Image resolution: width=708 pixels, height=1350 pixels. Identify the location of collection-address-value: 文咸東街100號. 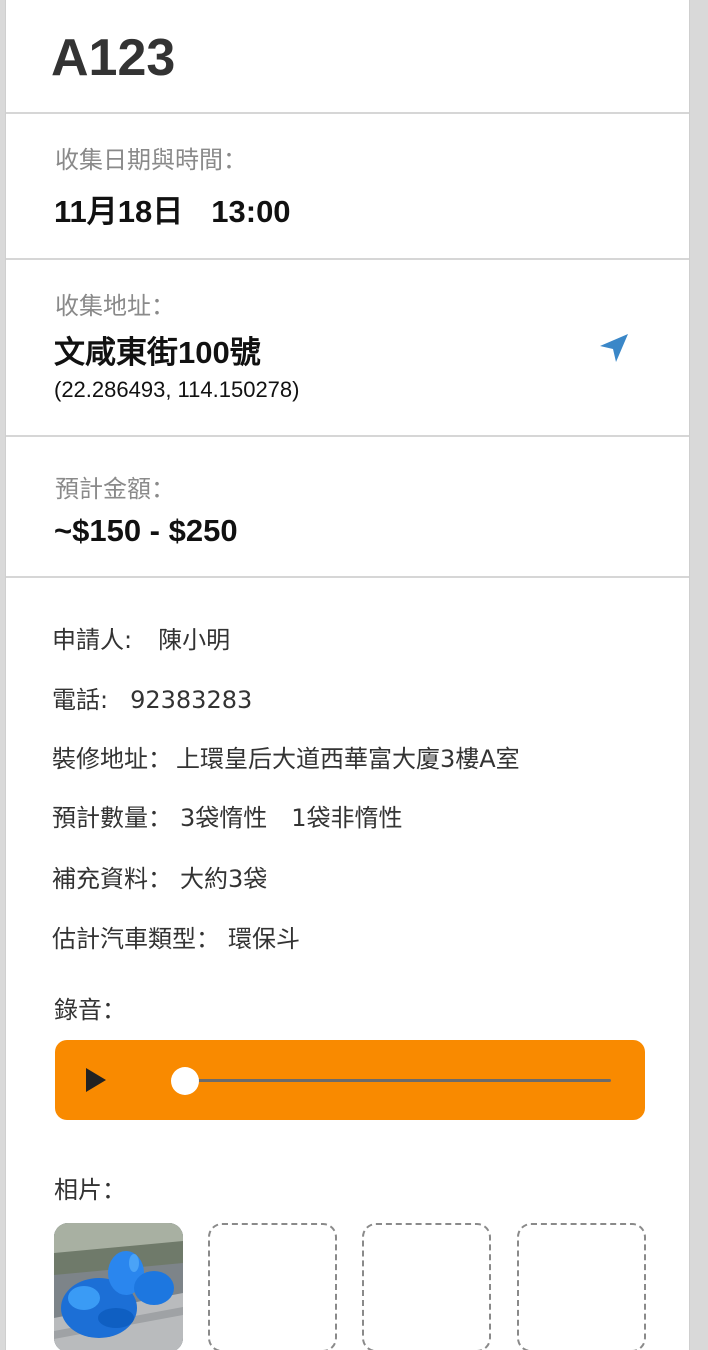
(157, 352).